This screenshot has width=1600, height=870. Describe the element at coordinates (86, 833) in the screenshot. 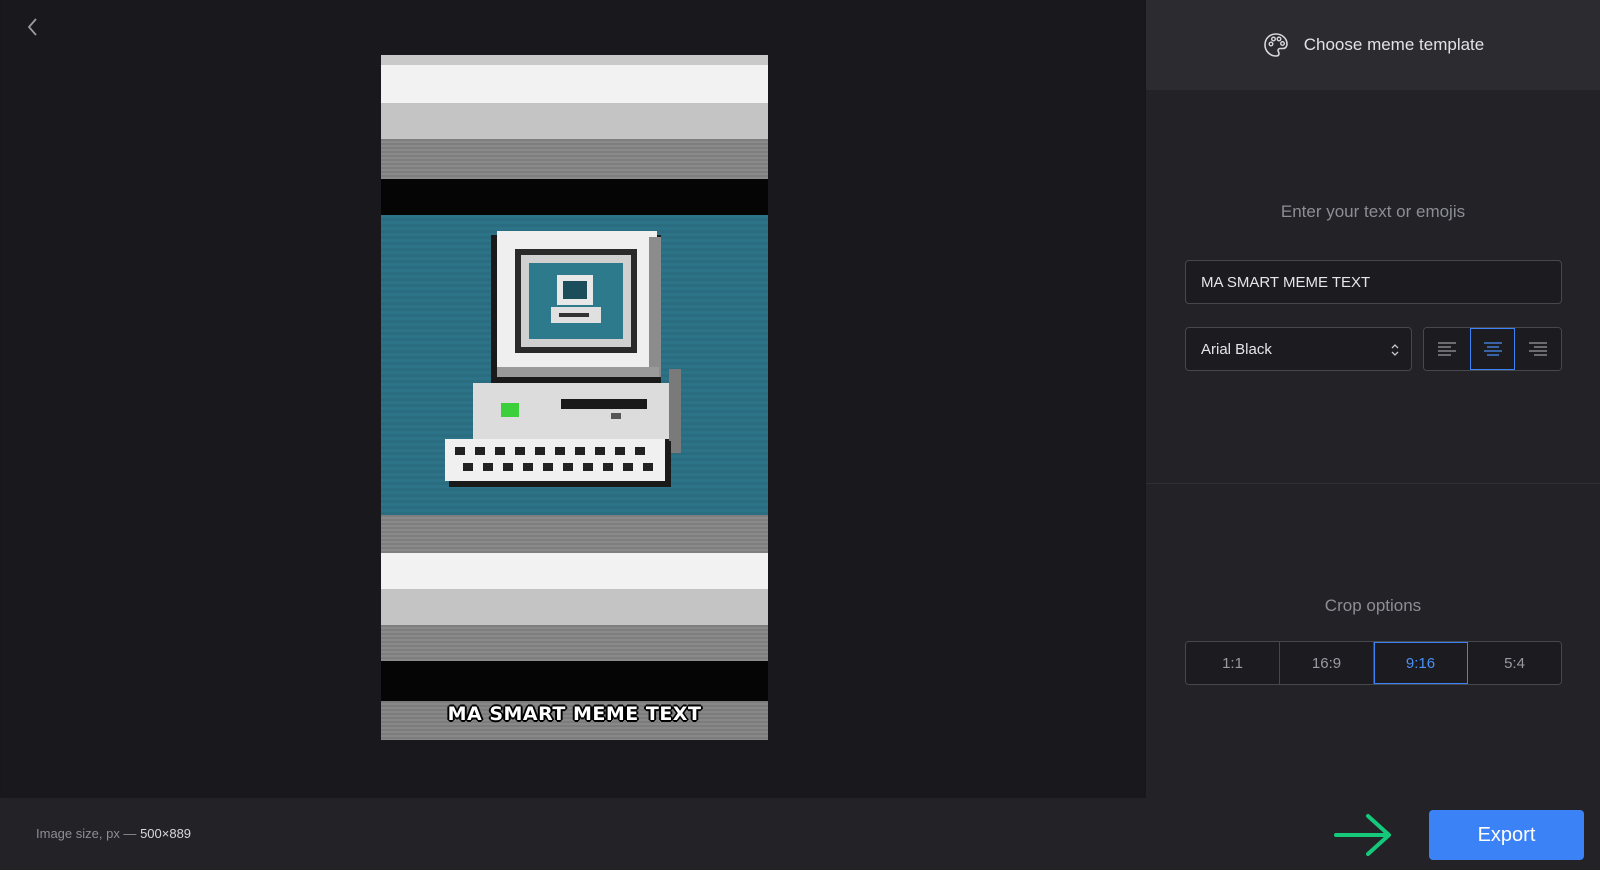

I see `image-size-label: Image size, px —` at that location.